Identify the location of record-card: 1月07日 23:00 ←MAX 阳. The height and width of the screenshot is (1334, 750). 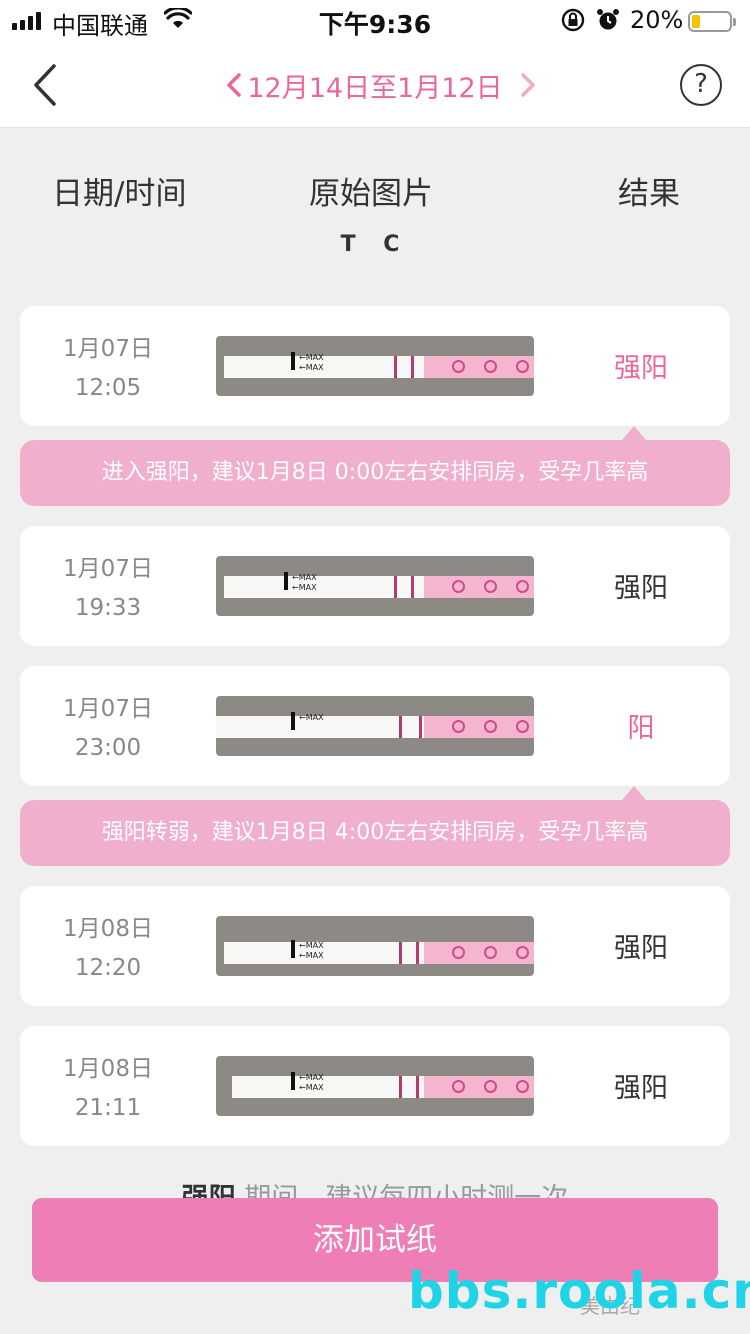
(375, 726).